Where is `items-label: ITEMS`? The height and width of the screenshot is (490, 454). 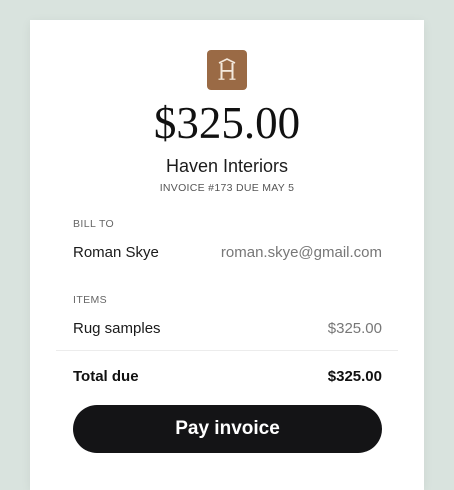
items-label: ITEMS is located at coordinates (90, 300).